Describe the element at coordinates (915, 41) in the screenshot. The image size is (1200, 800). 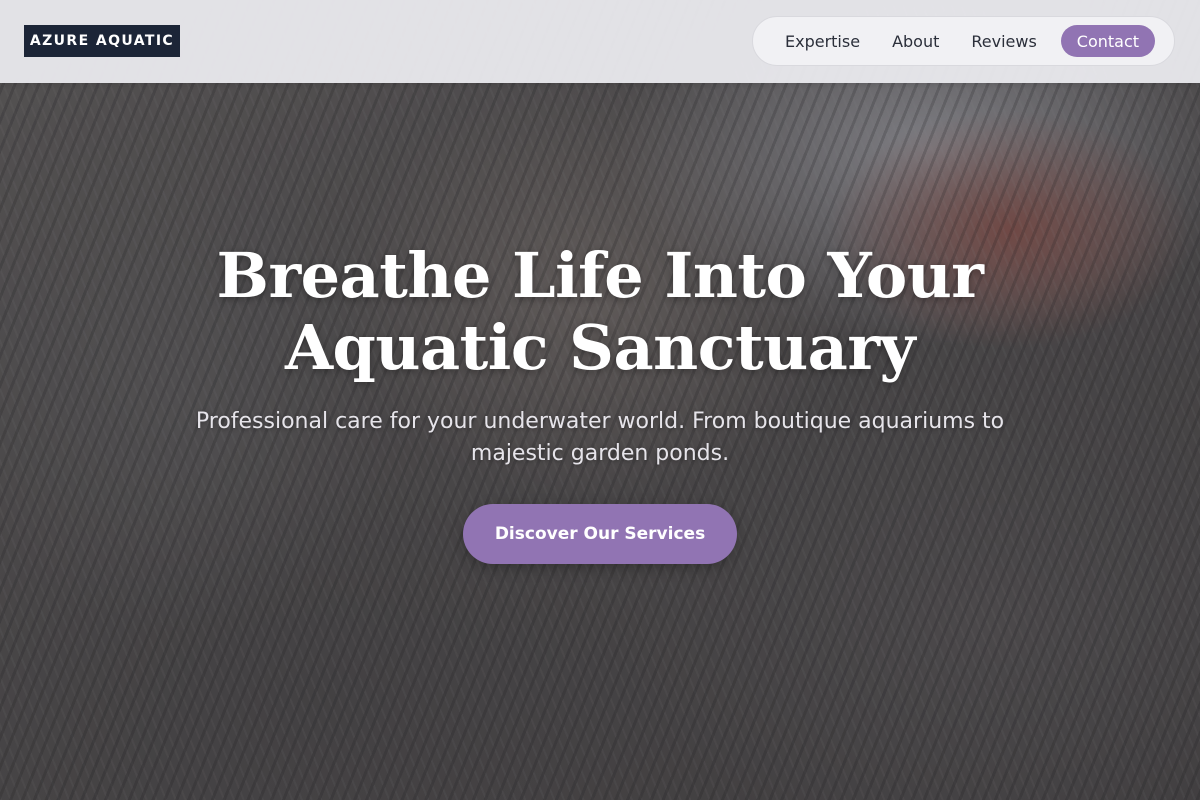
I see `nav-link-about: About` at that location.